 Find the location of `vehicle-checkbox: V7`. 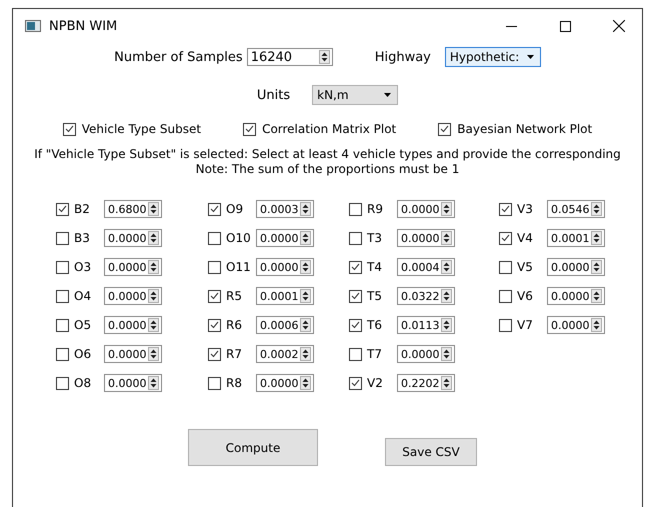

vehicle-checkbox: V7 is located at coordinates (523, 325).